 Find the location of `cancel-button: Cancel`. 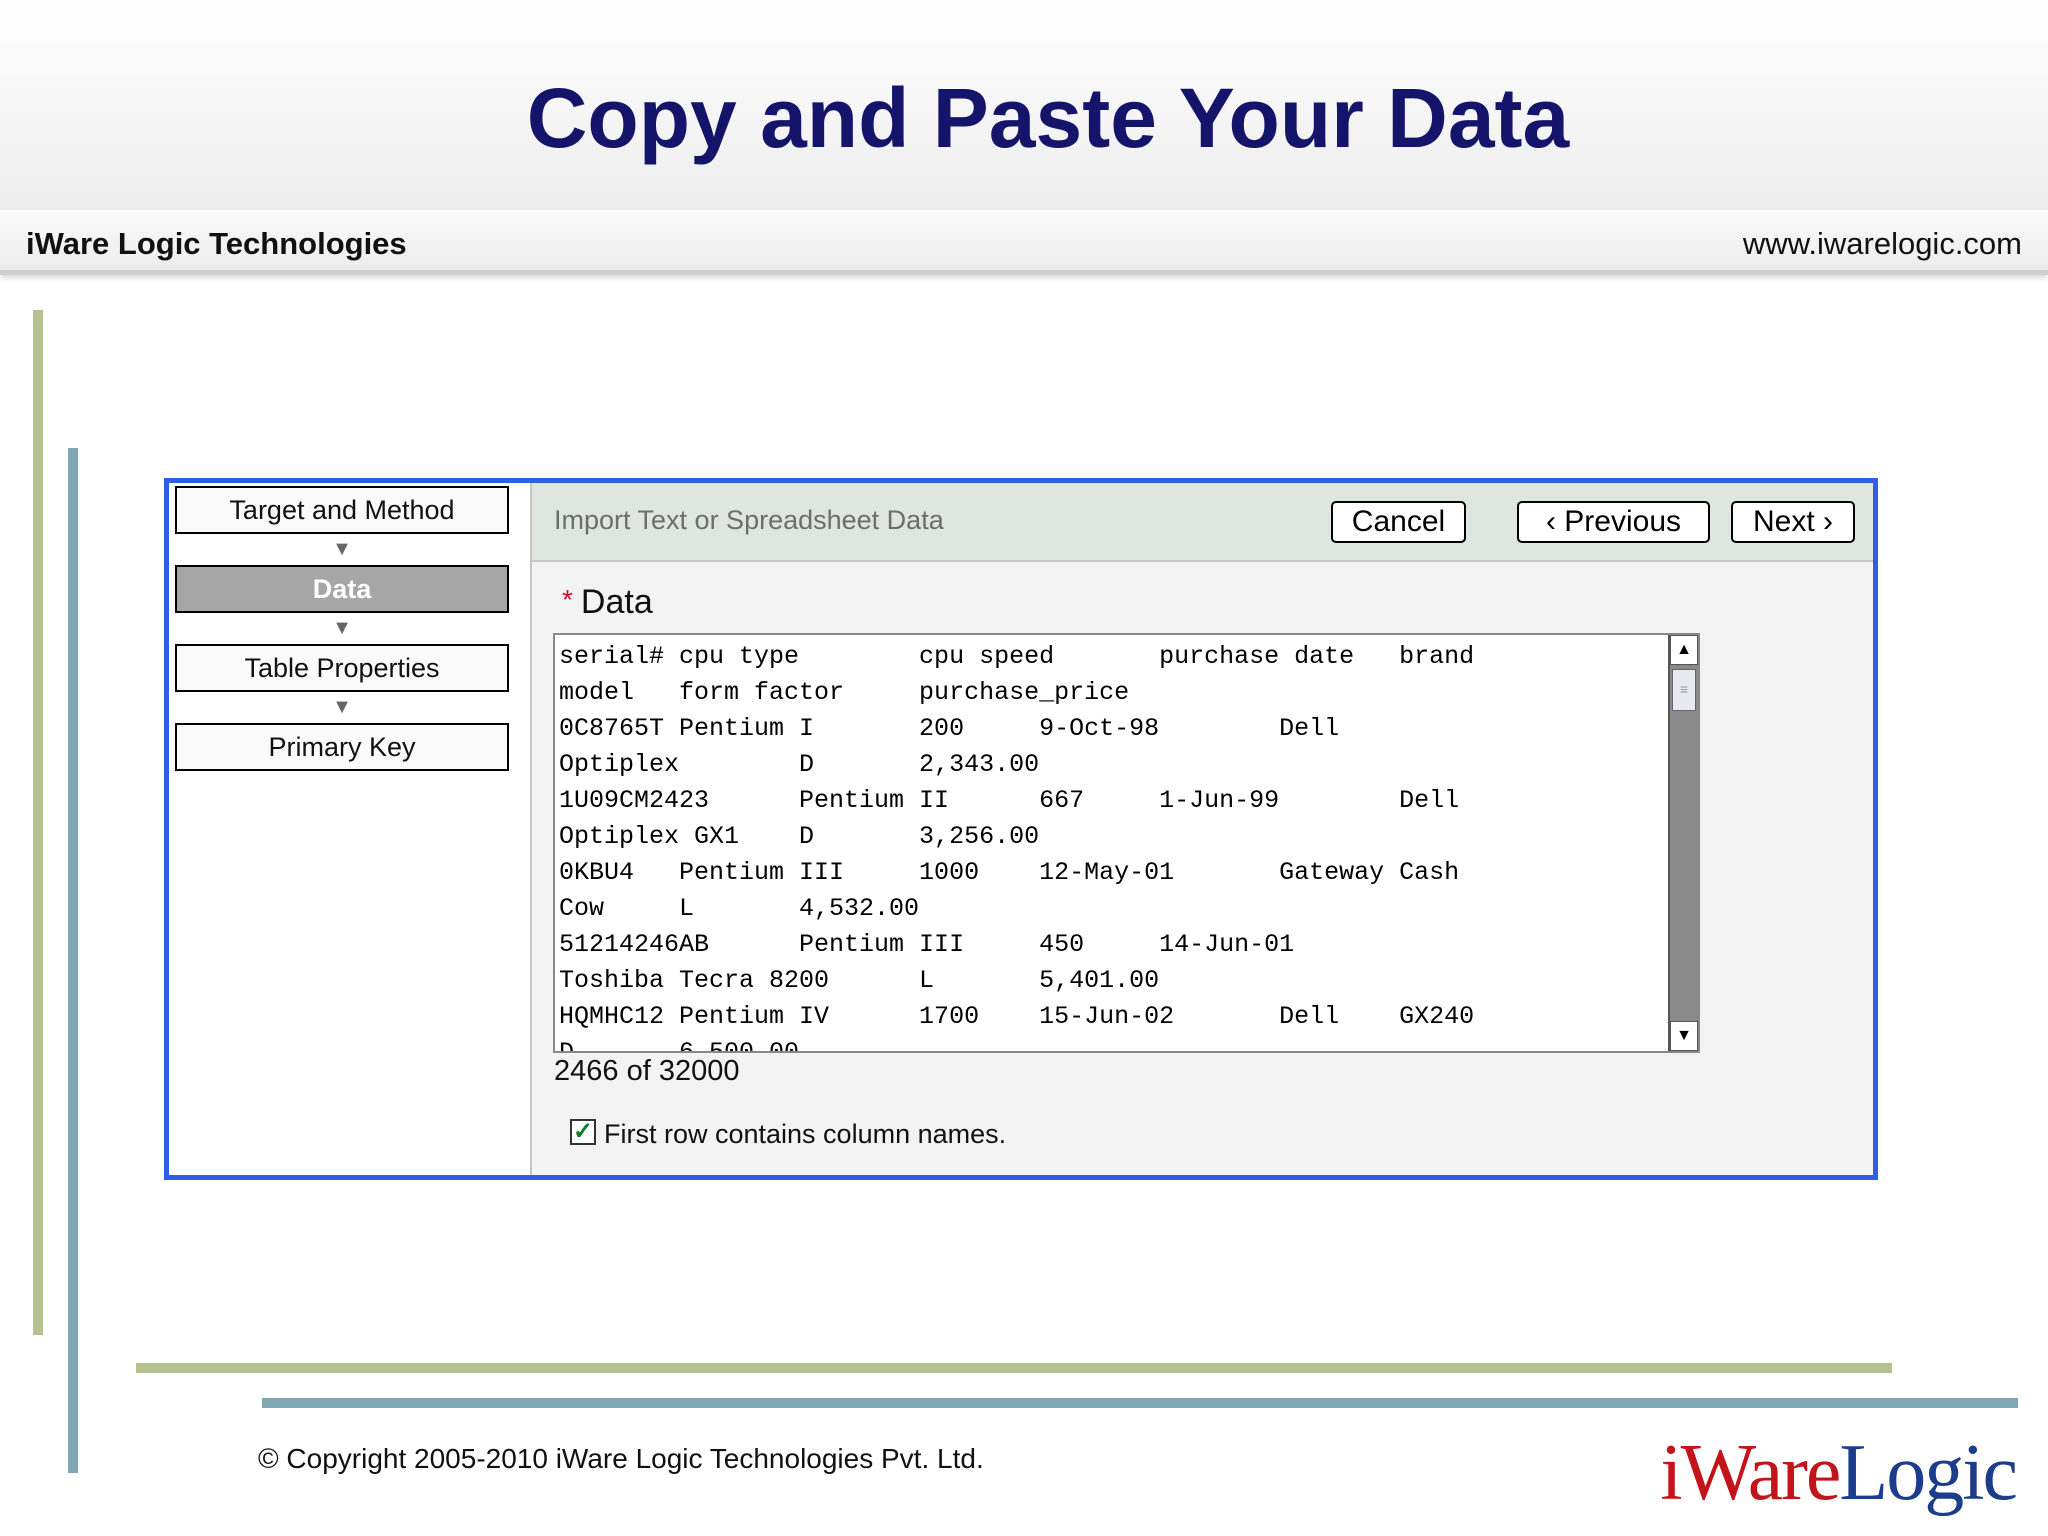

cancel-button: Cancel is located at coordinates (1398, 522).